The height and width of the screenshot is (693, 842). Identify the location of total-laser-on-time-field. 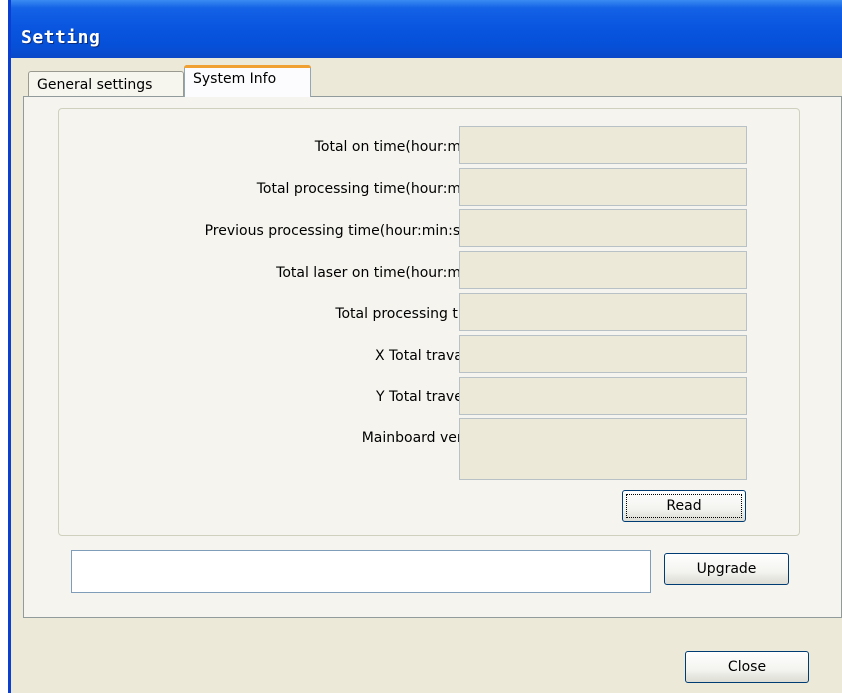
(603, 270).